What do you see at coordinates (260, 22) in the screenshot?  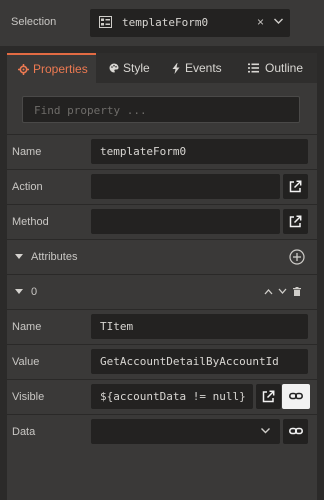 I see `clear-icon: ×` at bounding box center [260, 22].